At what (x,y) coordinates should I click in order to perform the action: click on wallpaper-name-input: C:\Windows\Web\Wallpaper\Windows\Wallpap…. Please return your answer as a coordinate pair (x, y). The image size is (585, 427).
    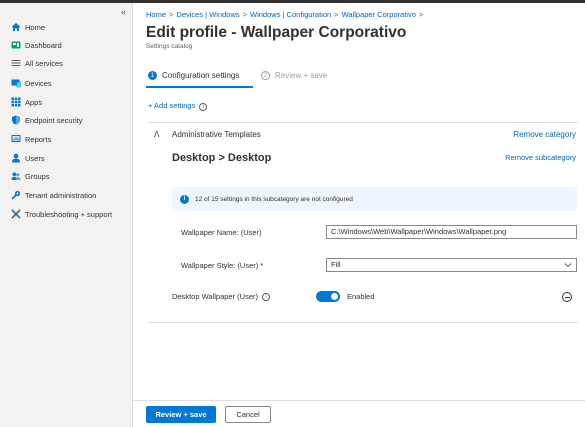
    Looking at the image, I should click on (451, 232).